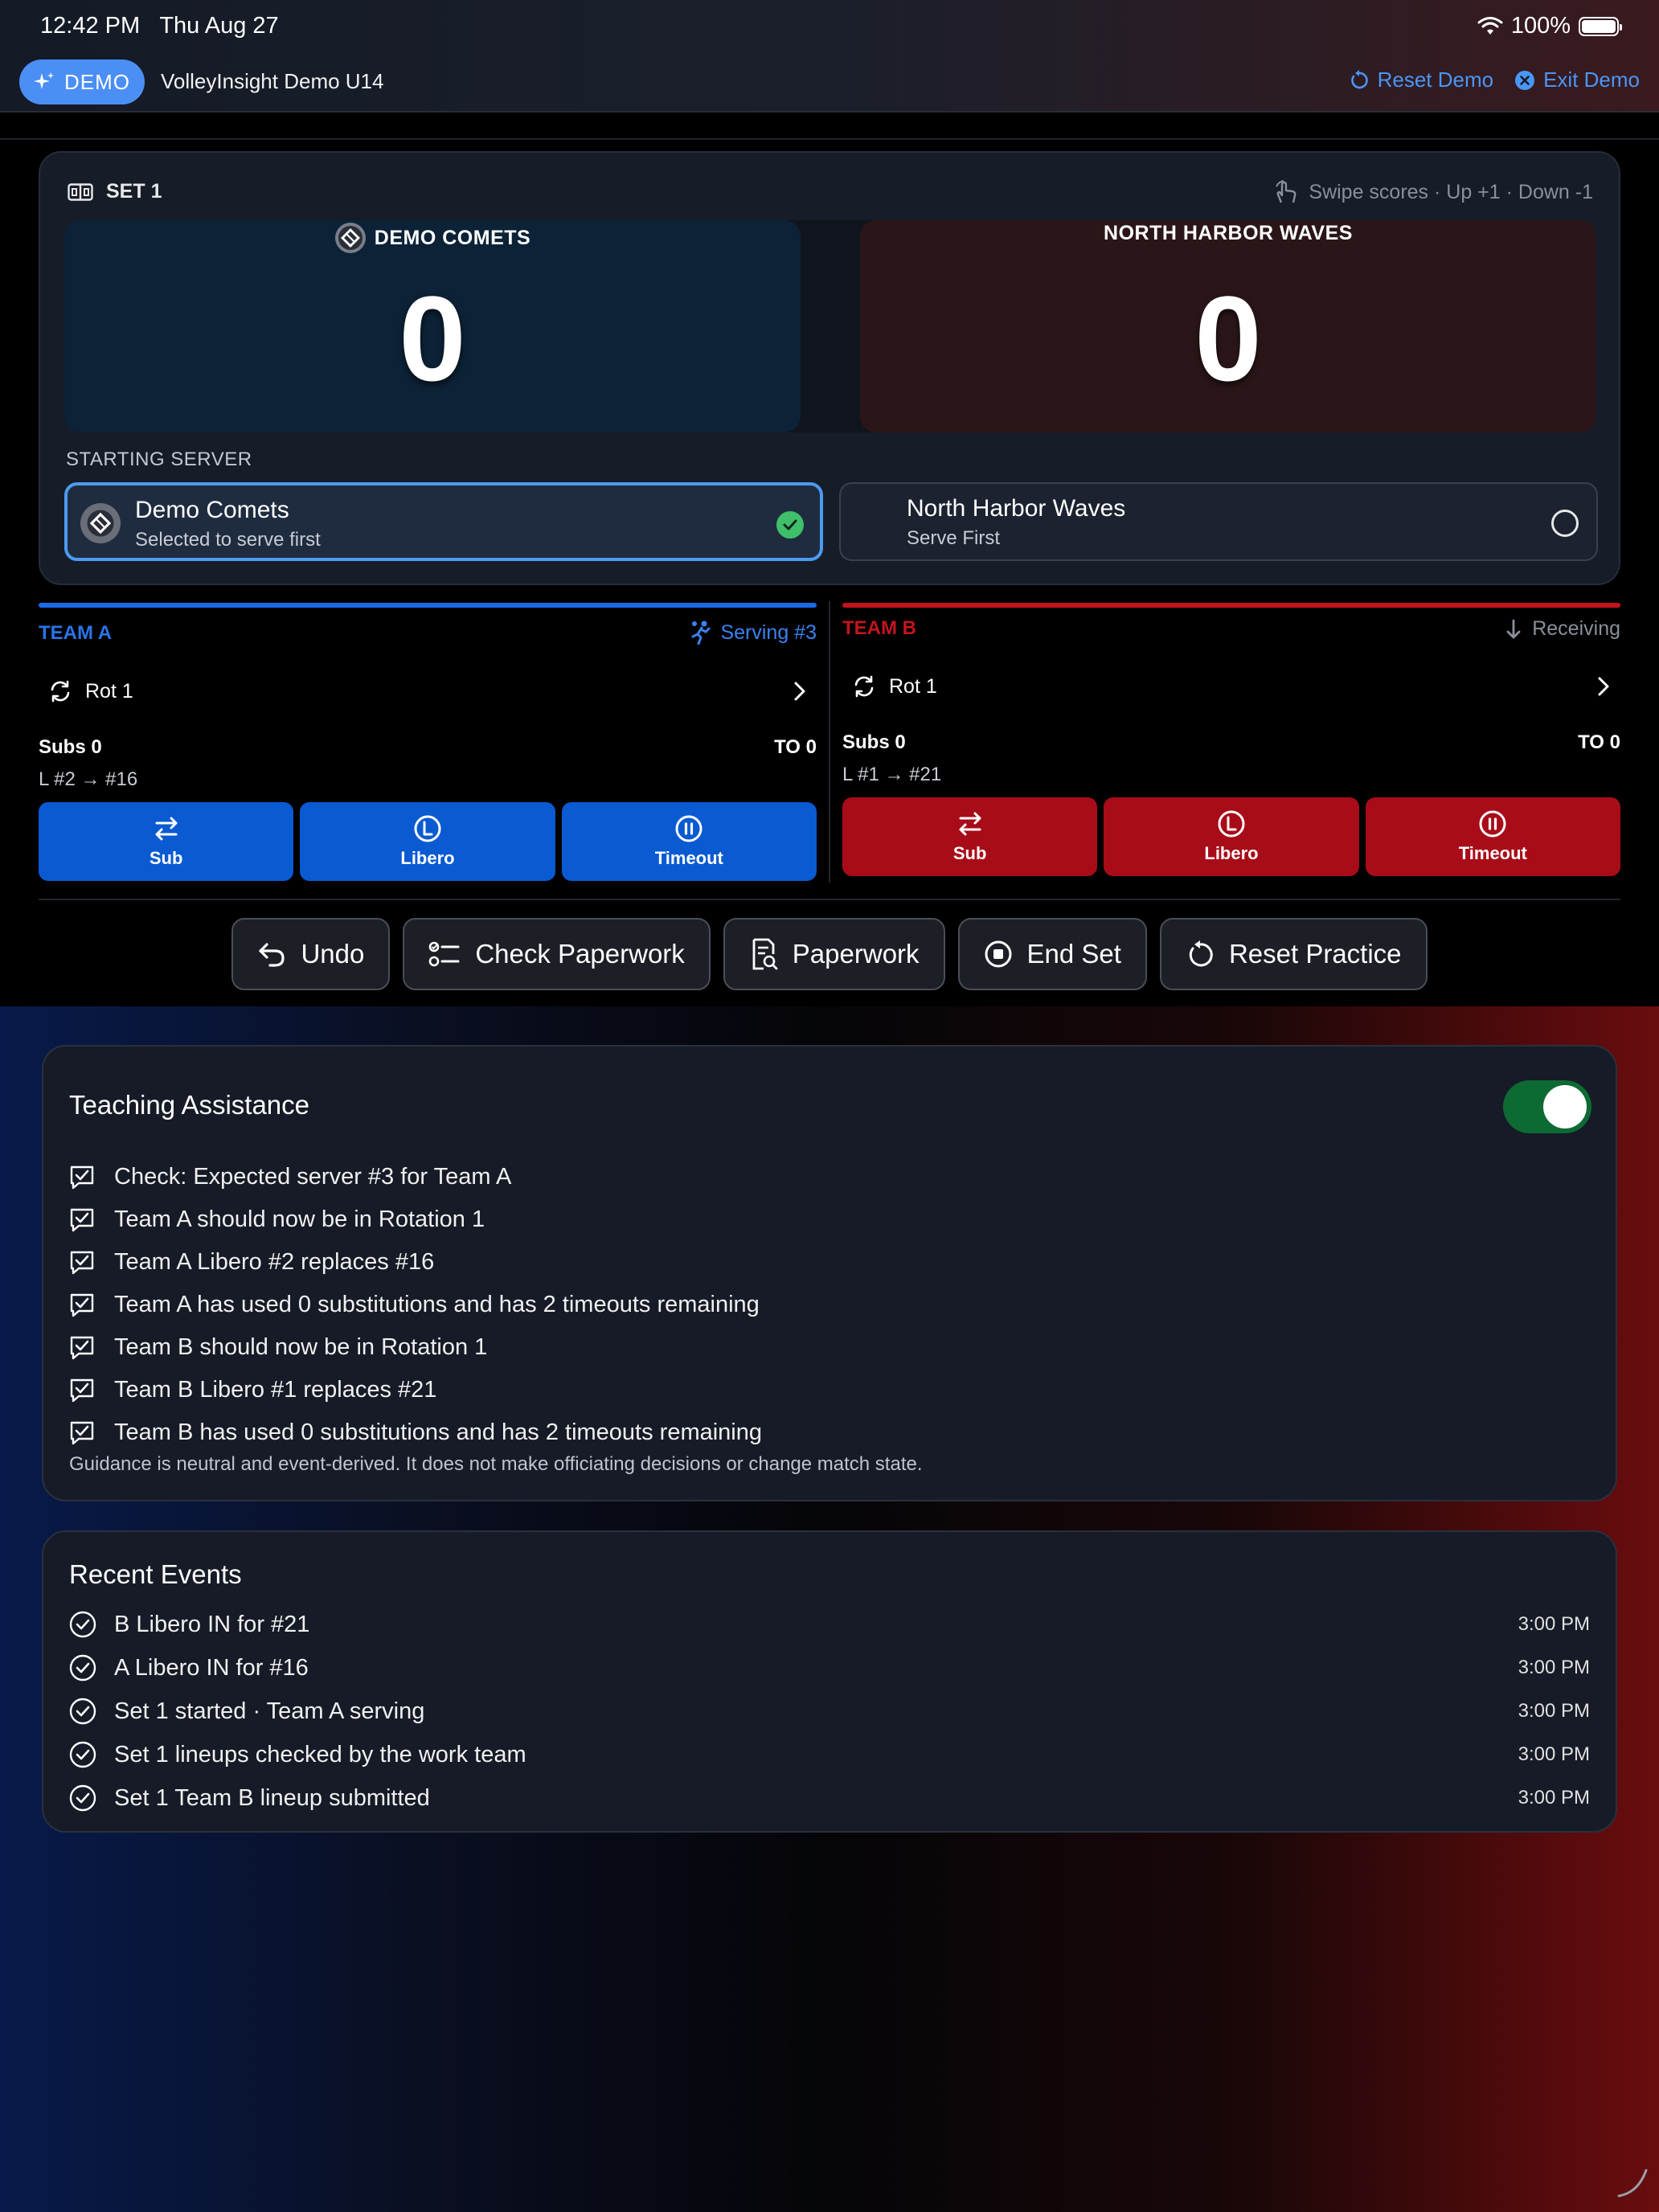 The image size is (1659, 2212). I want to click on reset-icon, so click(1359, 78).